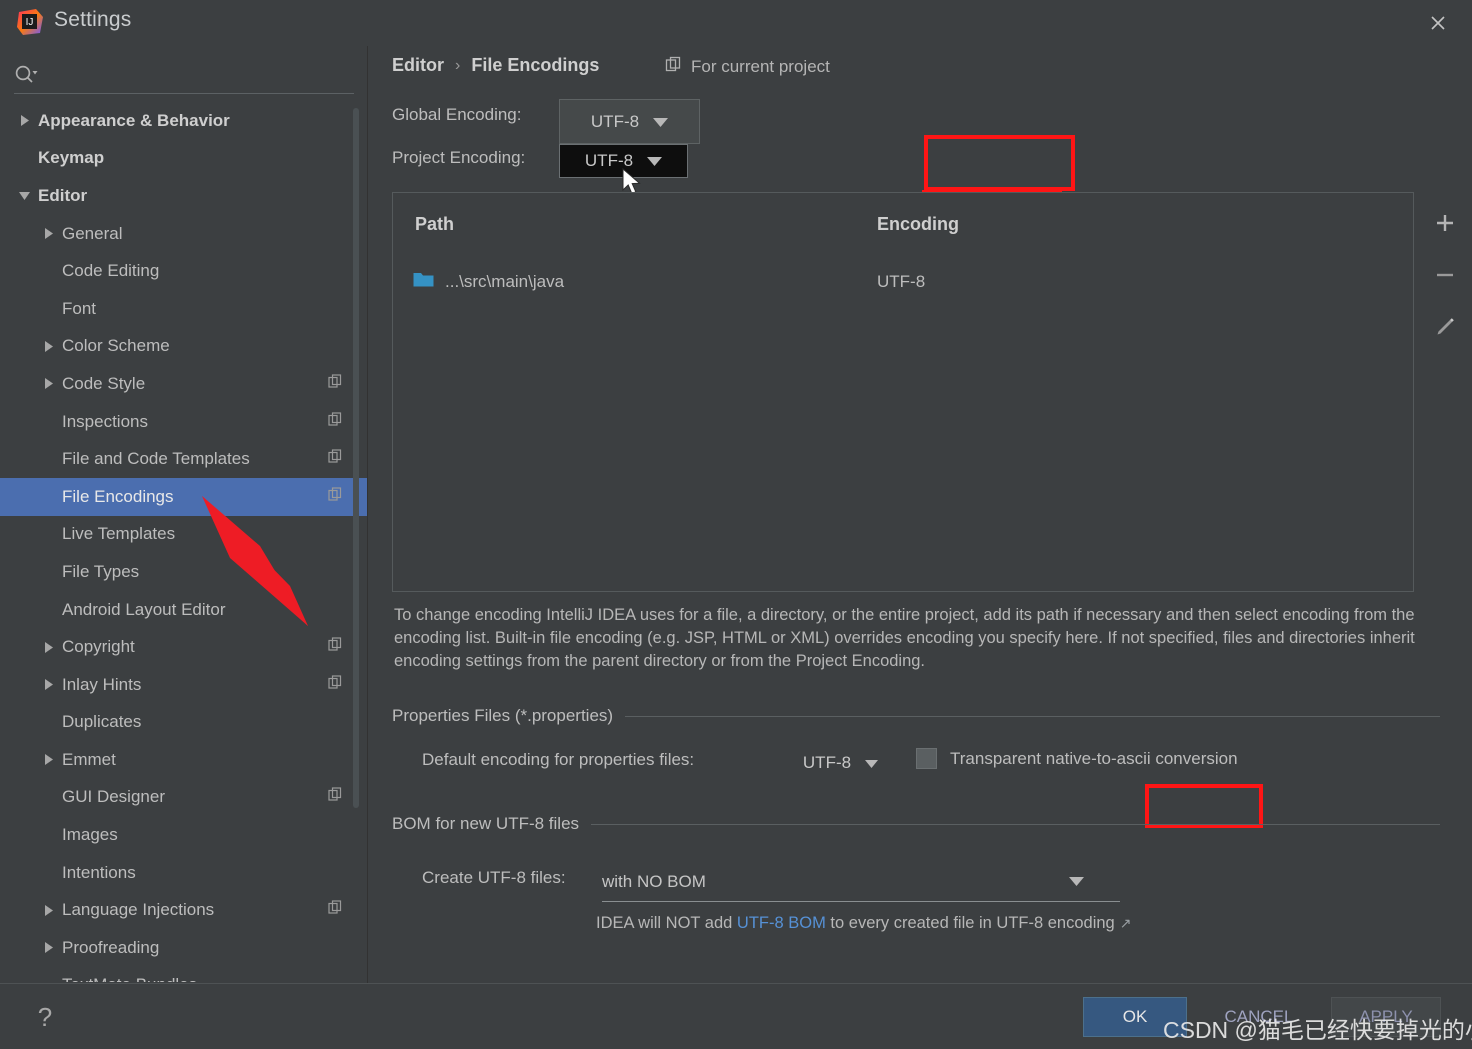 The image size is (1472, 1049). Describe the element at coordinates (90, 835) in the screenshot. I see `sidebar-item-label: Images` at that location.